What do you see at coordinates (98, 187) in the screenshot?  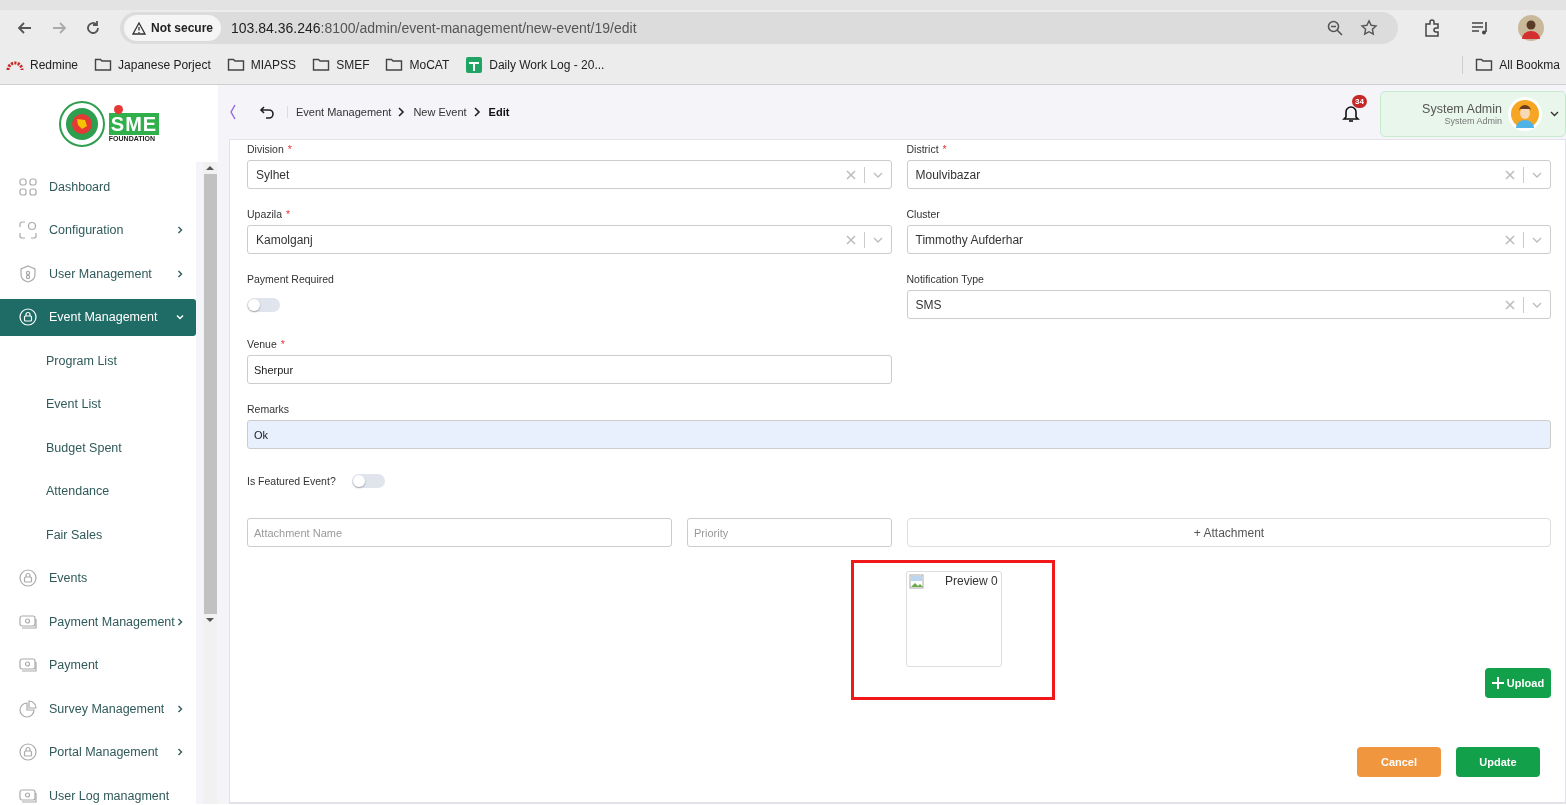 I see `sidebar-item: Dashboard` at bounding box center [98, 187].